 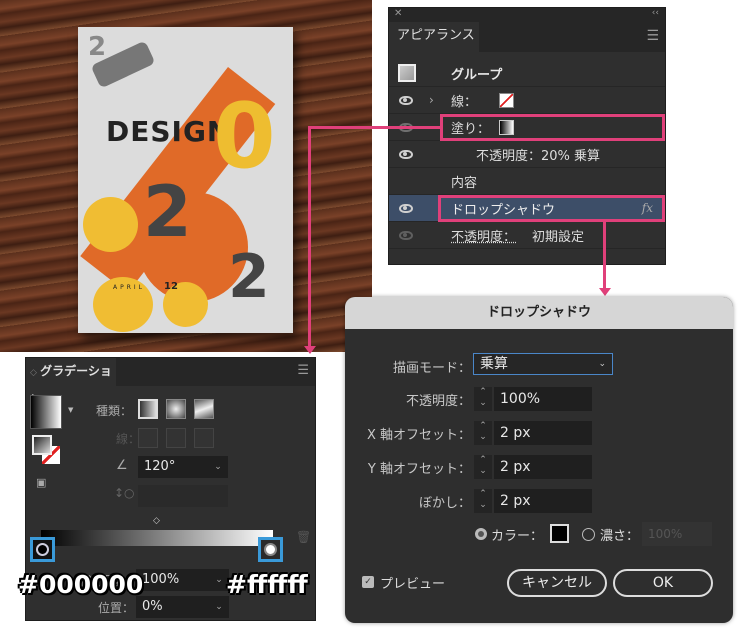 I want to click on chevron-right-icon: ›, so click(x=431, y=100).